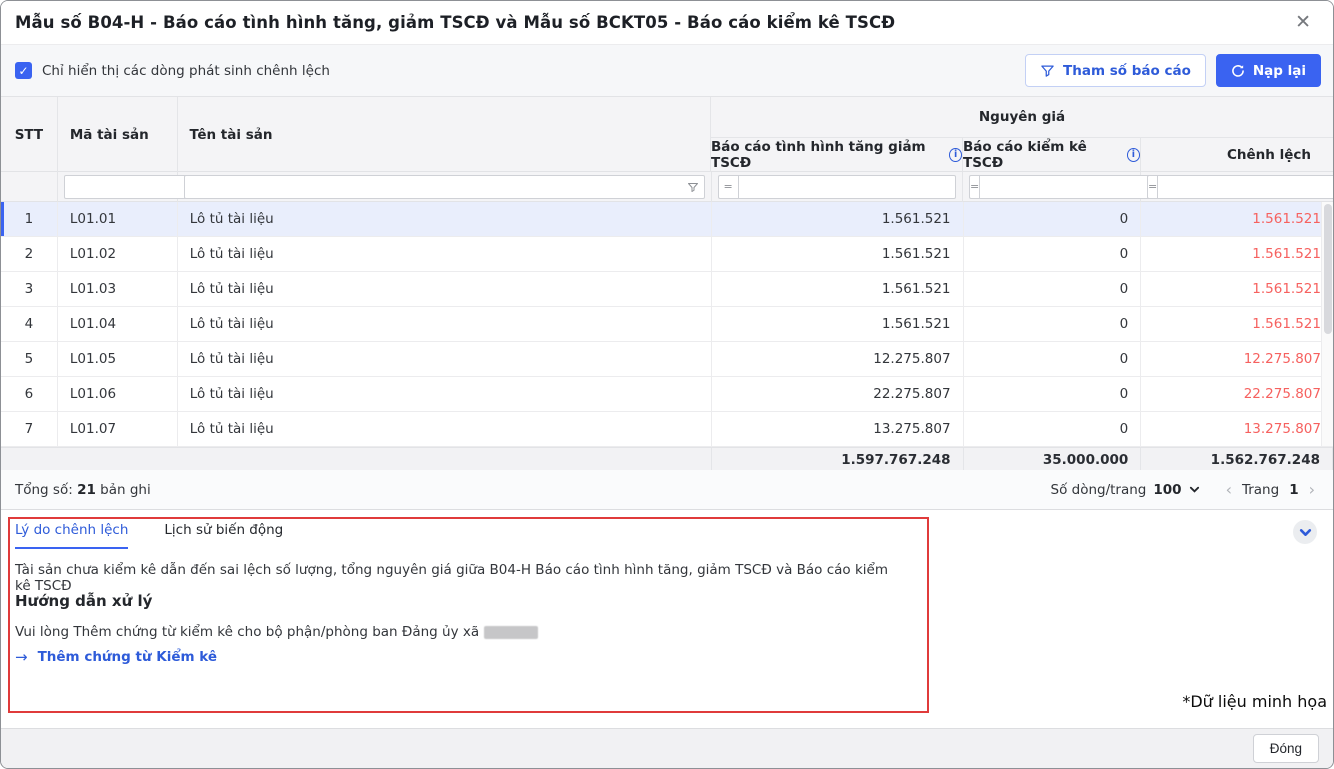 The height and width of the screenshot is (769, 1334). Describe the element at coordinates (846, 186) in the screenshot. I see `increase-filter-input` at that location.